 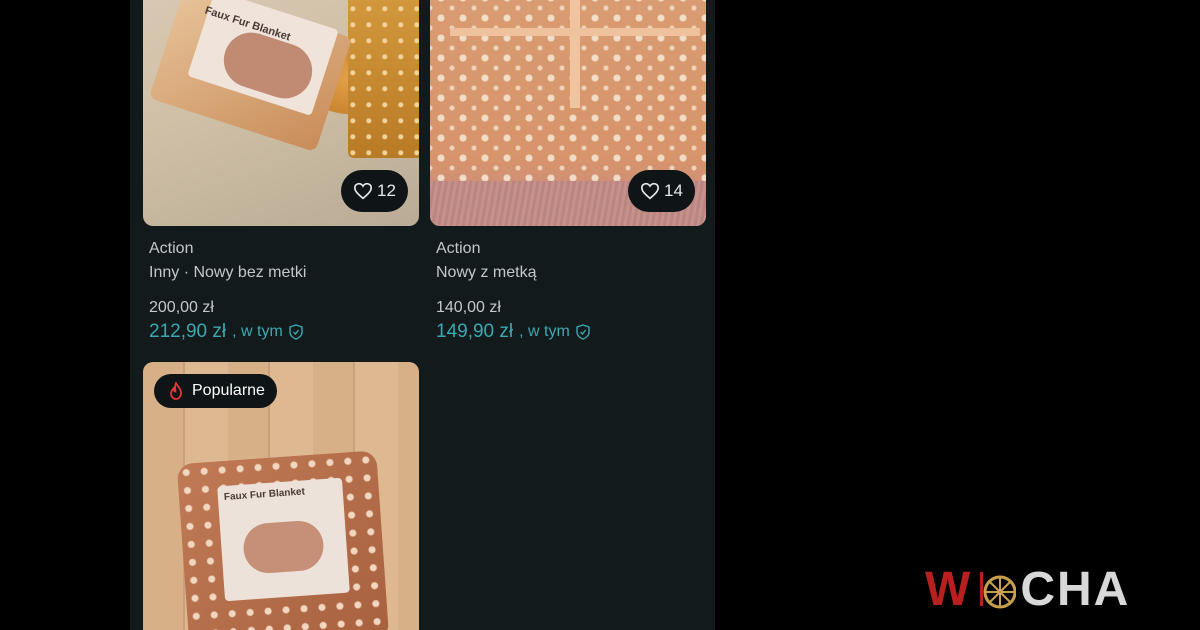 What do you see at coordinates (374, 191) in the screenshot?
I see `favourite-button: 12` at bounding box center [374, 191].